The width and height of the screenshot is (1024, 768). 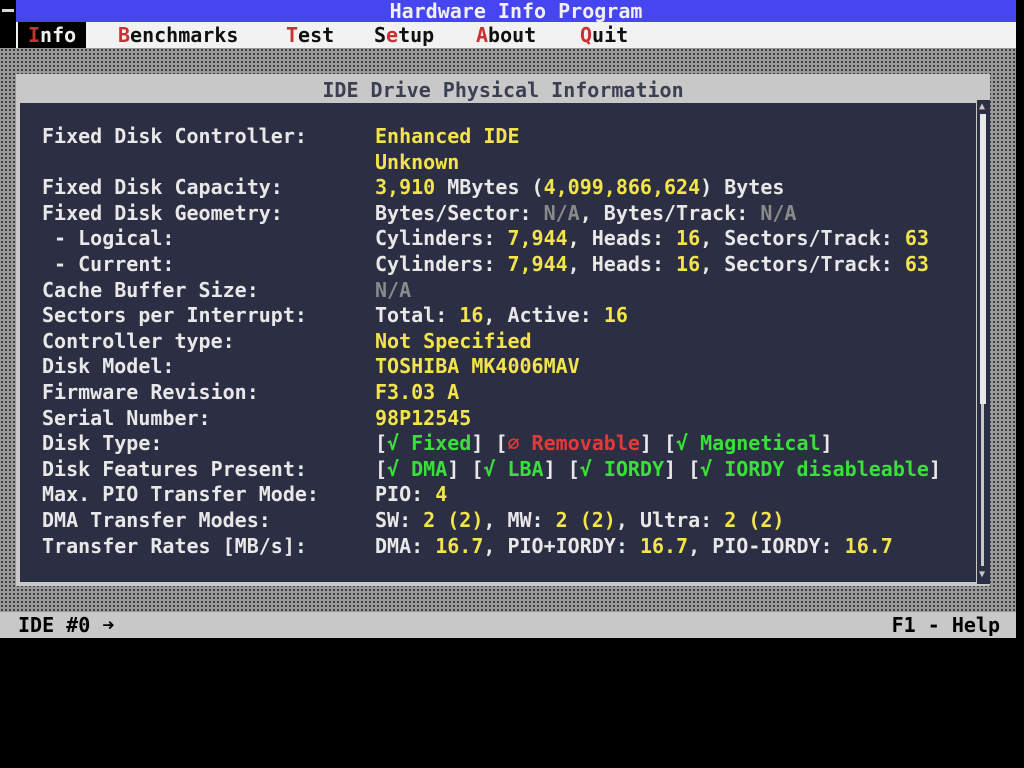 I want to click on rate-dma-label: DMA:, so click(x=405, y=545).